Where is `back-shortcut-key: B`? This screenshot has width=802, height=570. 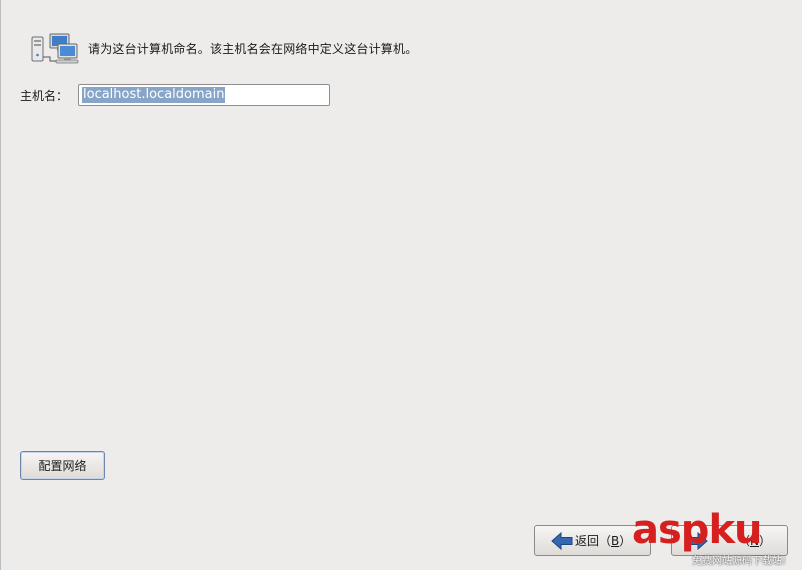
back-shortcut-key: B is located at coordinates (615, 540).